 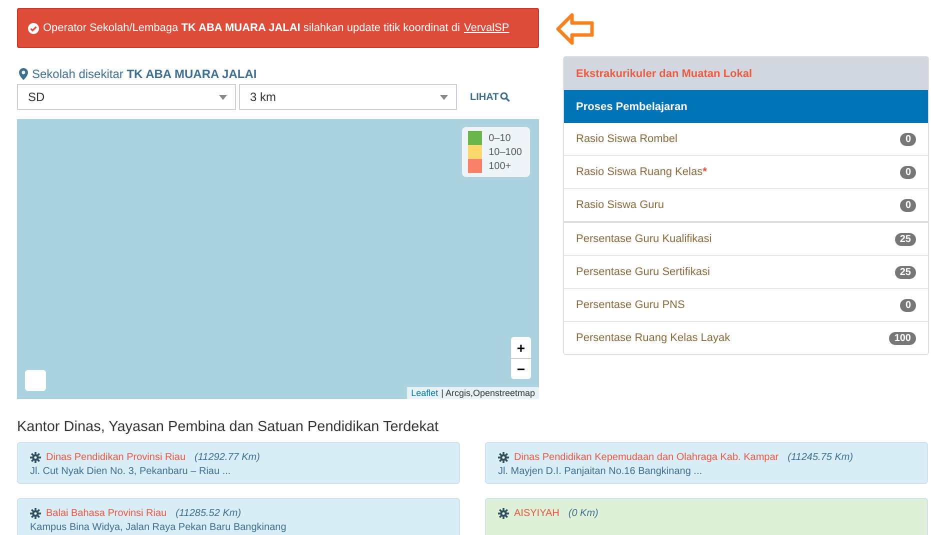 I want to click on view-button: LIHAT, so click(x=490, y=97).